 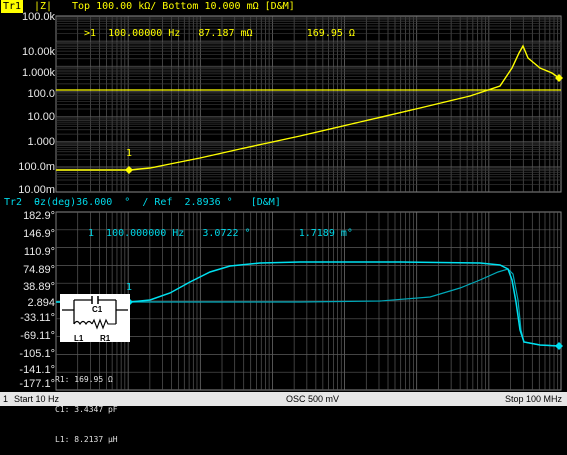 What do you see at coordinates (39, 234) in the screenshot?
I see `trace2-y-label: 146.9°` at bounding box center [39, 234].